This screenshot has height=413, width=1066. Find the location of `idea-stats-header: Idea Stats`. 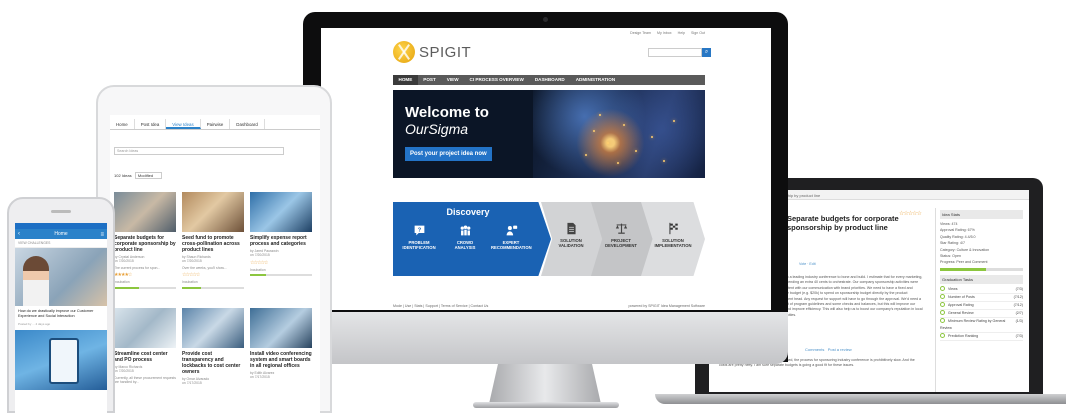

idea-stats-header: Idea Stats is located at coordinates (981, 214).